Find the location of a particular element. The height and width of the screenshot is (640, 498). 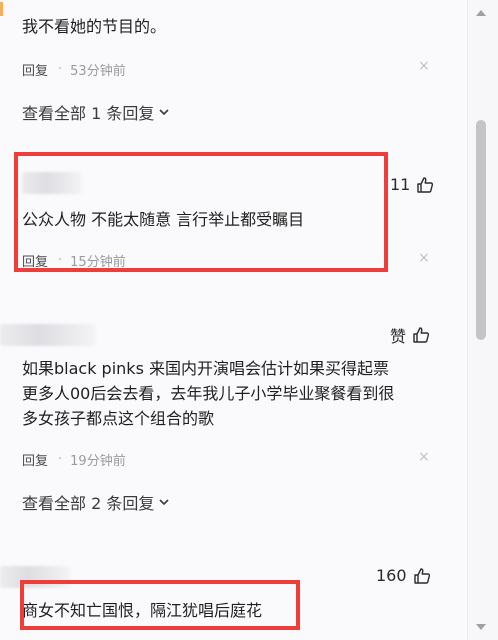

scrollbar is located at coordinates (482, 320).